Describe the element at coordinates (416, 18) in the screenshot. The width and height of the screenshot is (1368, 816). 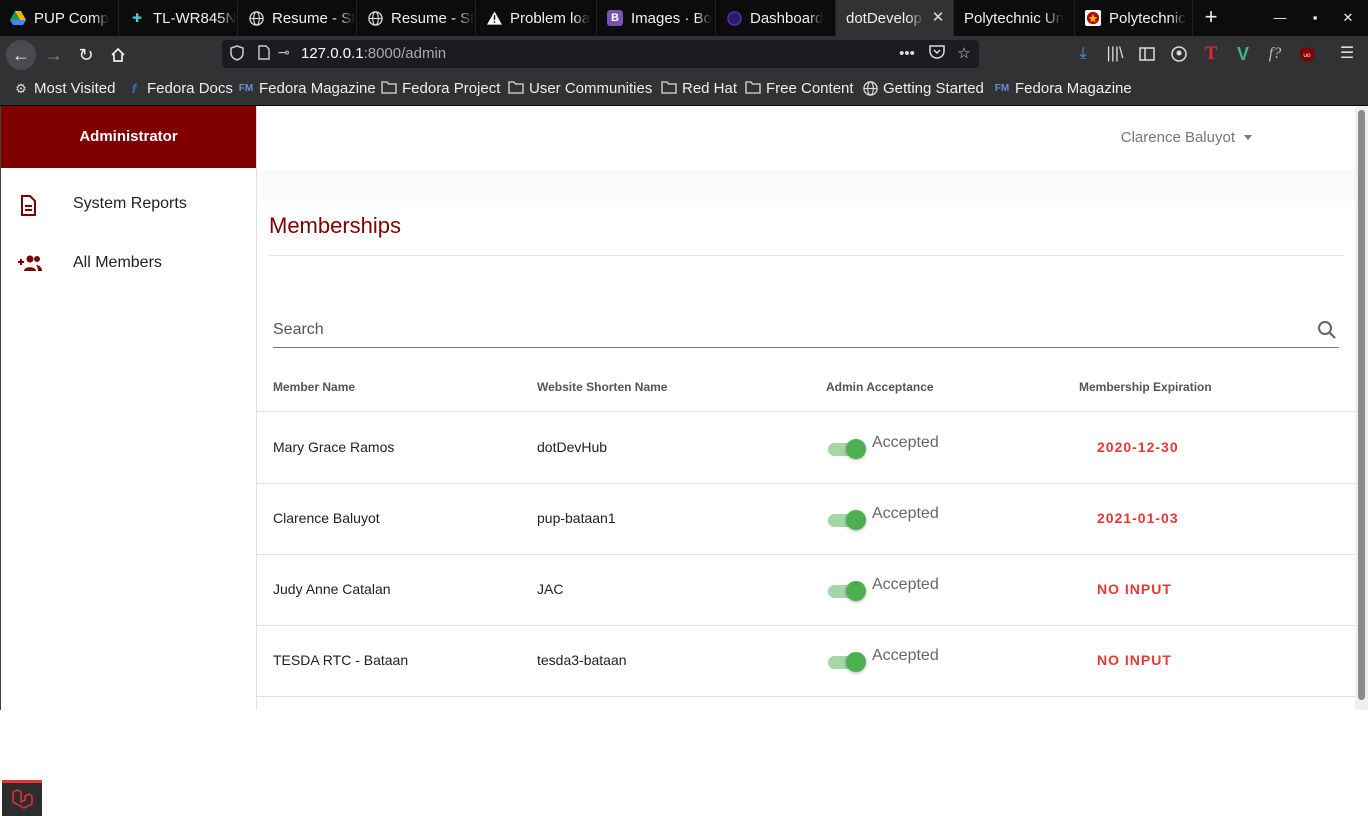
I see `tab-resume-2: Resume - St` at that location.